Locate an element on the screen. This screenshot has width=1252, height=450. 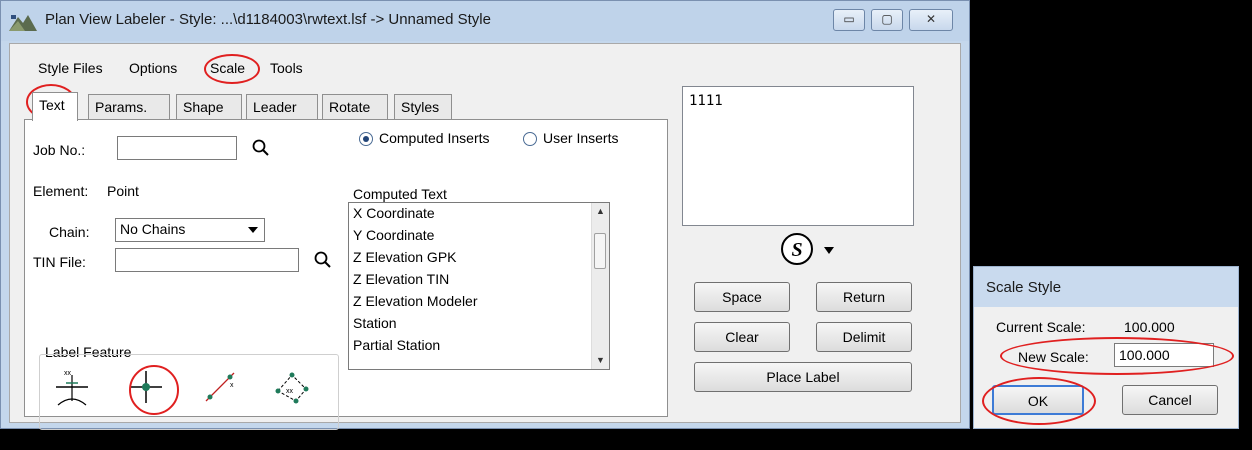
chevron-down-icon is located at coordinates (253, 230).